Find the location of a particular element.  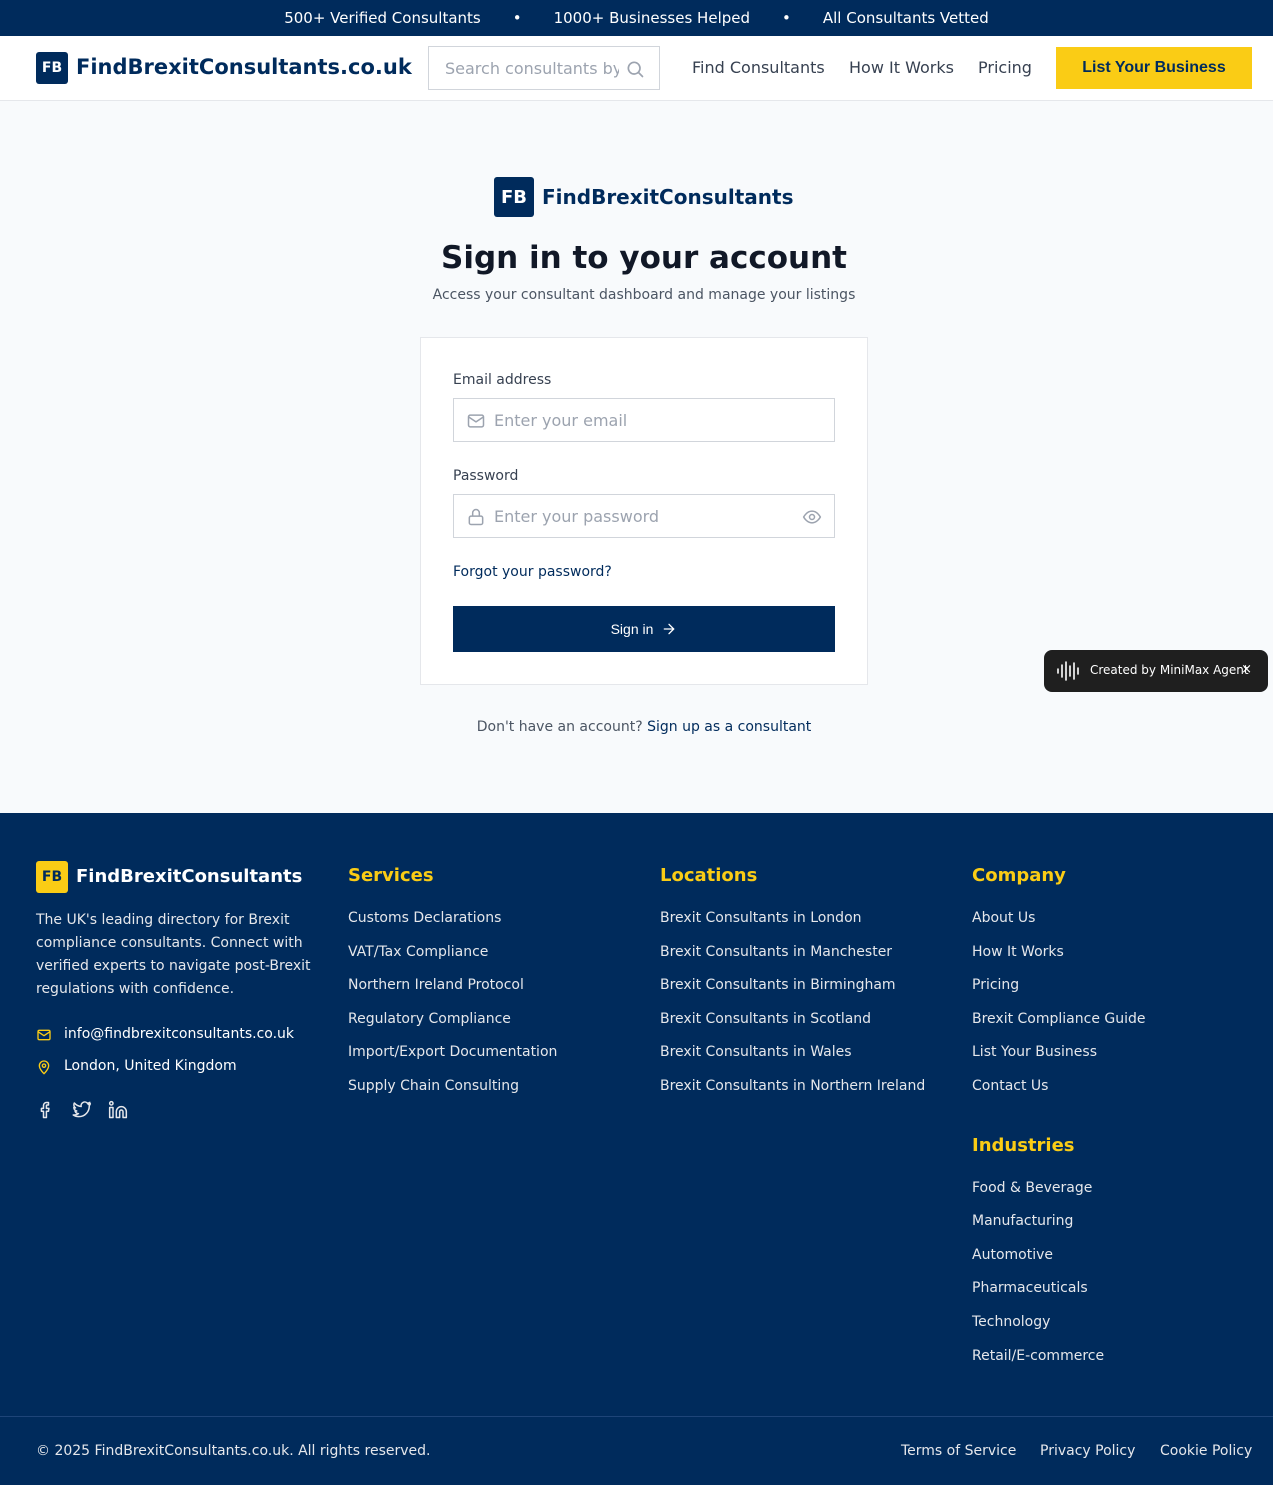

password-field-wrapper is located at coordinates (644, 516).